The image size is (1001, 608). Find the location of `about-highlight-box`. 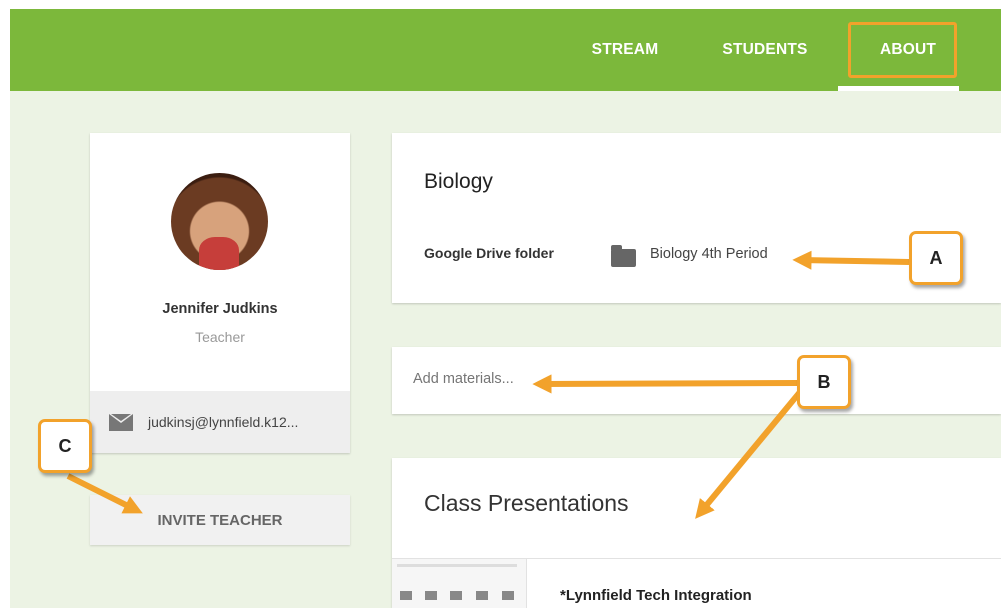

about-highlight-box is located at coordinates (902, 50).